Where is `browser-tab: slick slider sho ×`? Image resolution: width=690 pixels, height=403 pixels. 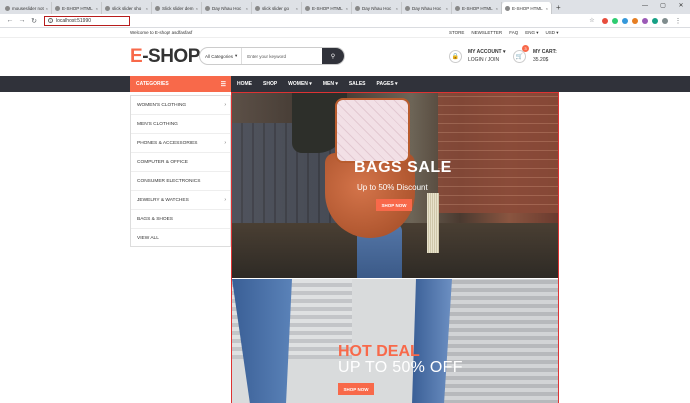
browser-tab: slick slider sho × is located at coordinates (127, 8).